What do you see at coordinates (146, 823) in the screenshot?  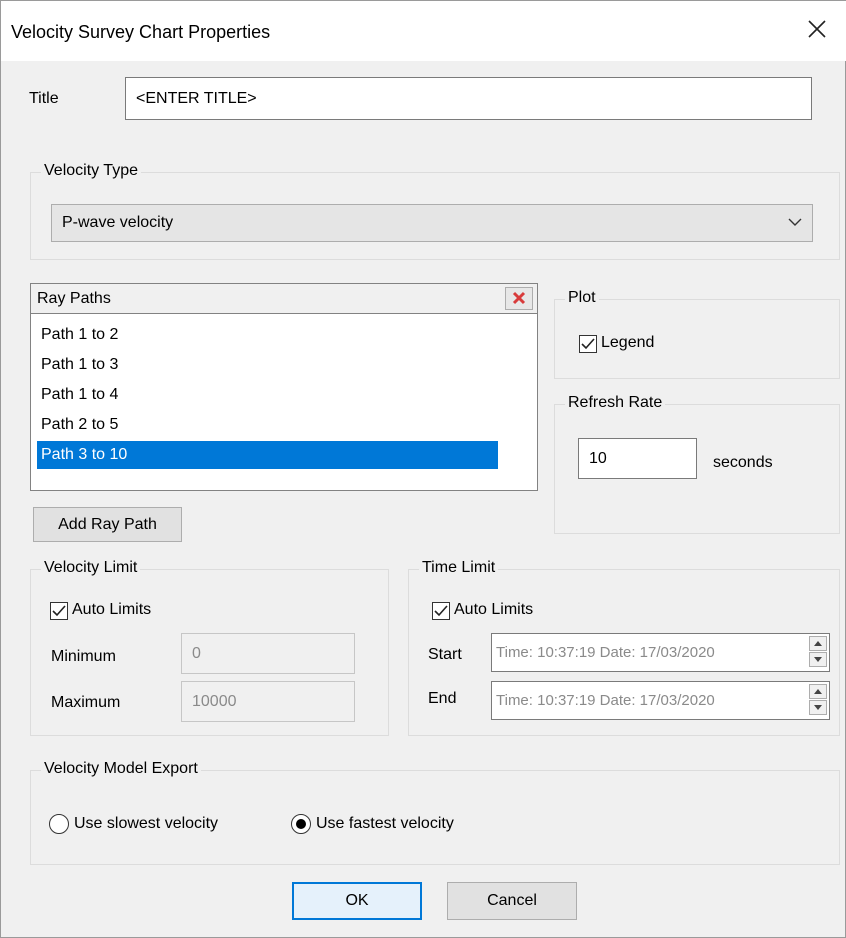 I see `slowest-velocity-label: Use slowest velocity` at bounding box center [146, 823].